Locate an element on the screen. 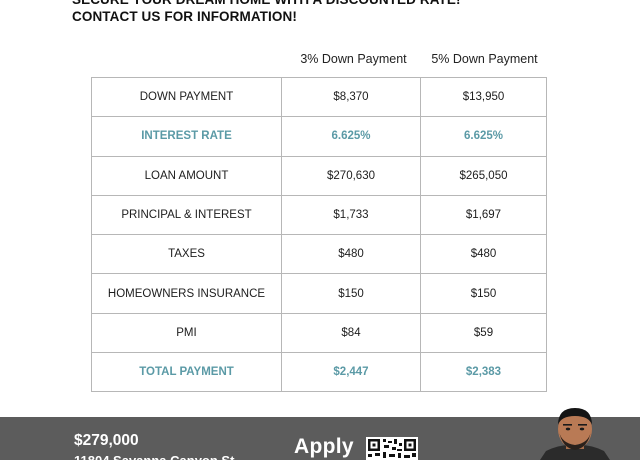  row-label: INTEREST RATE is located at coordinates (186, 136).